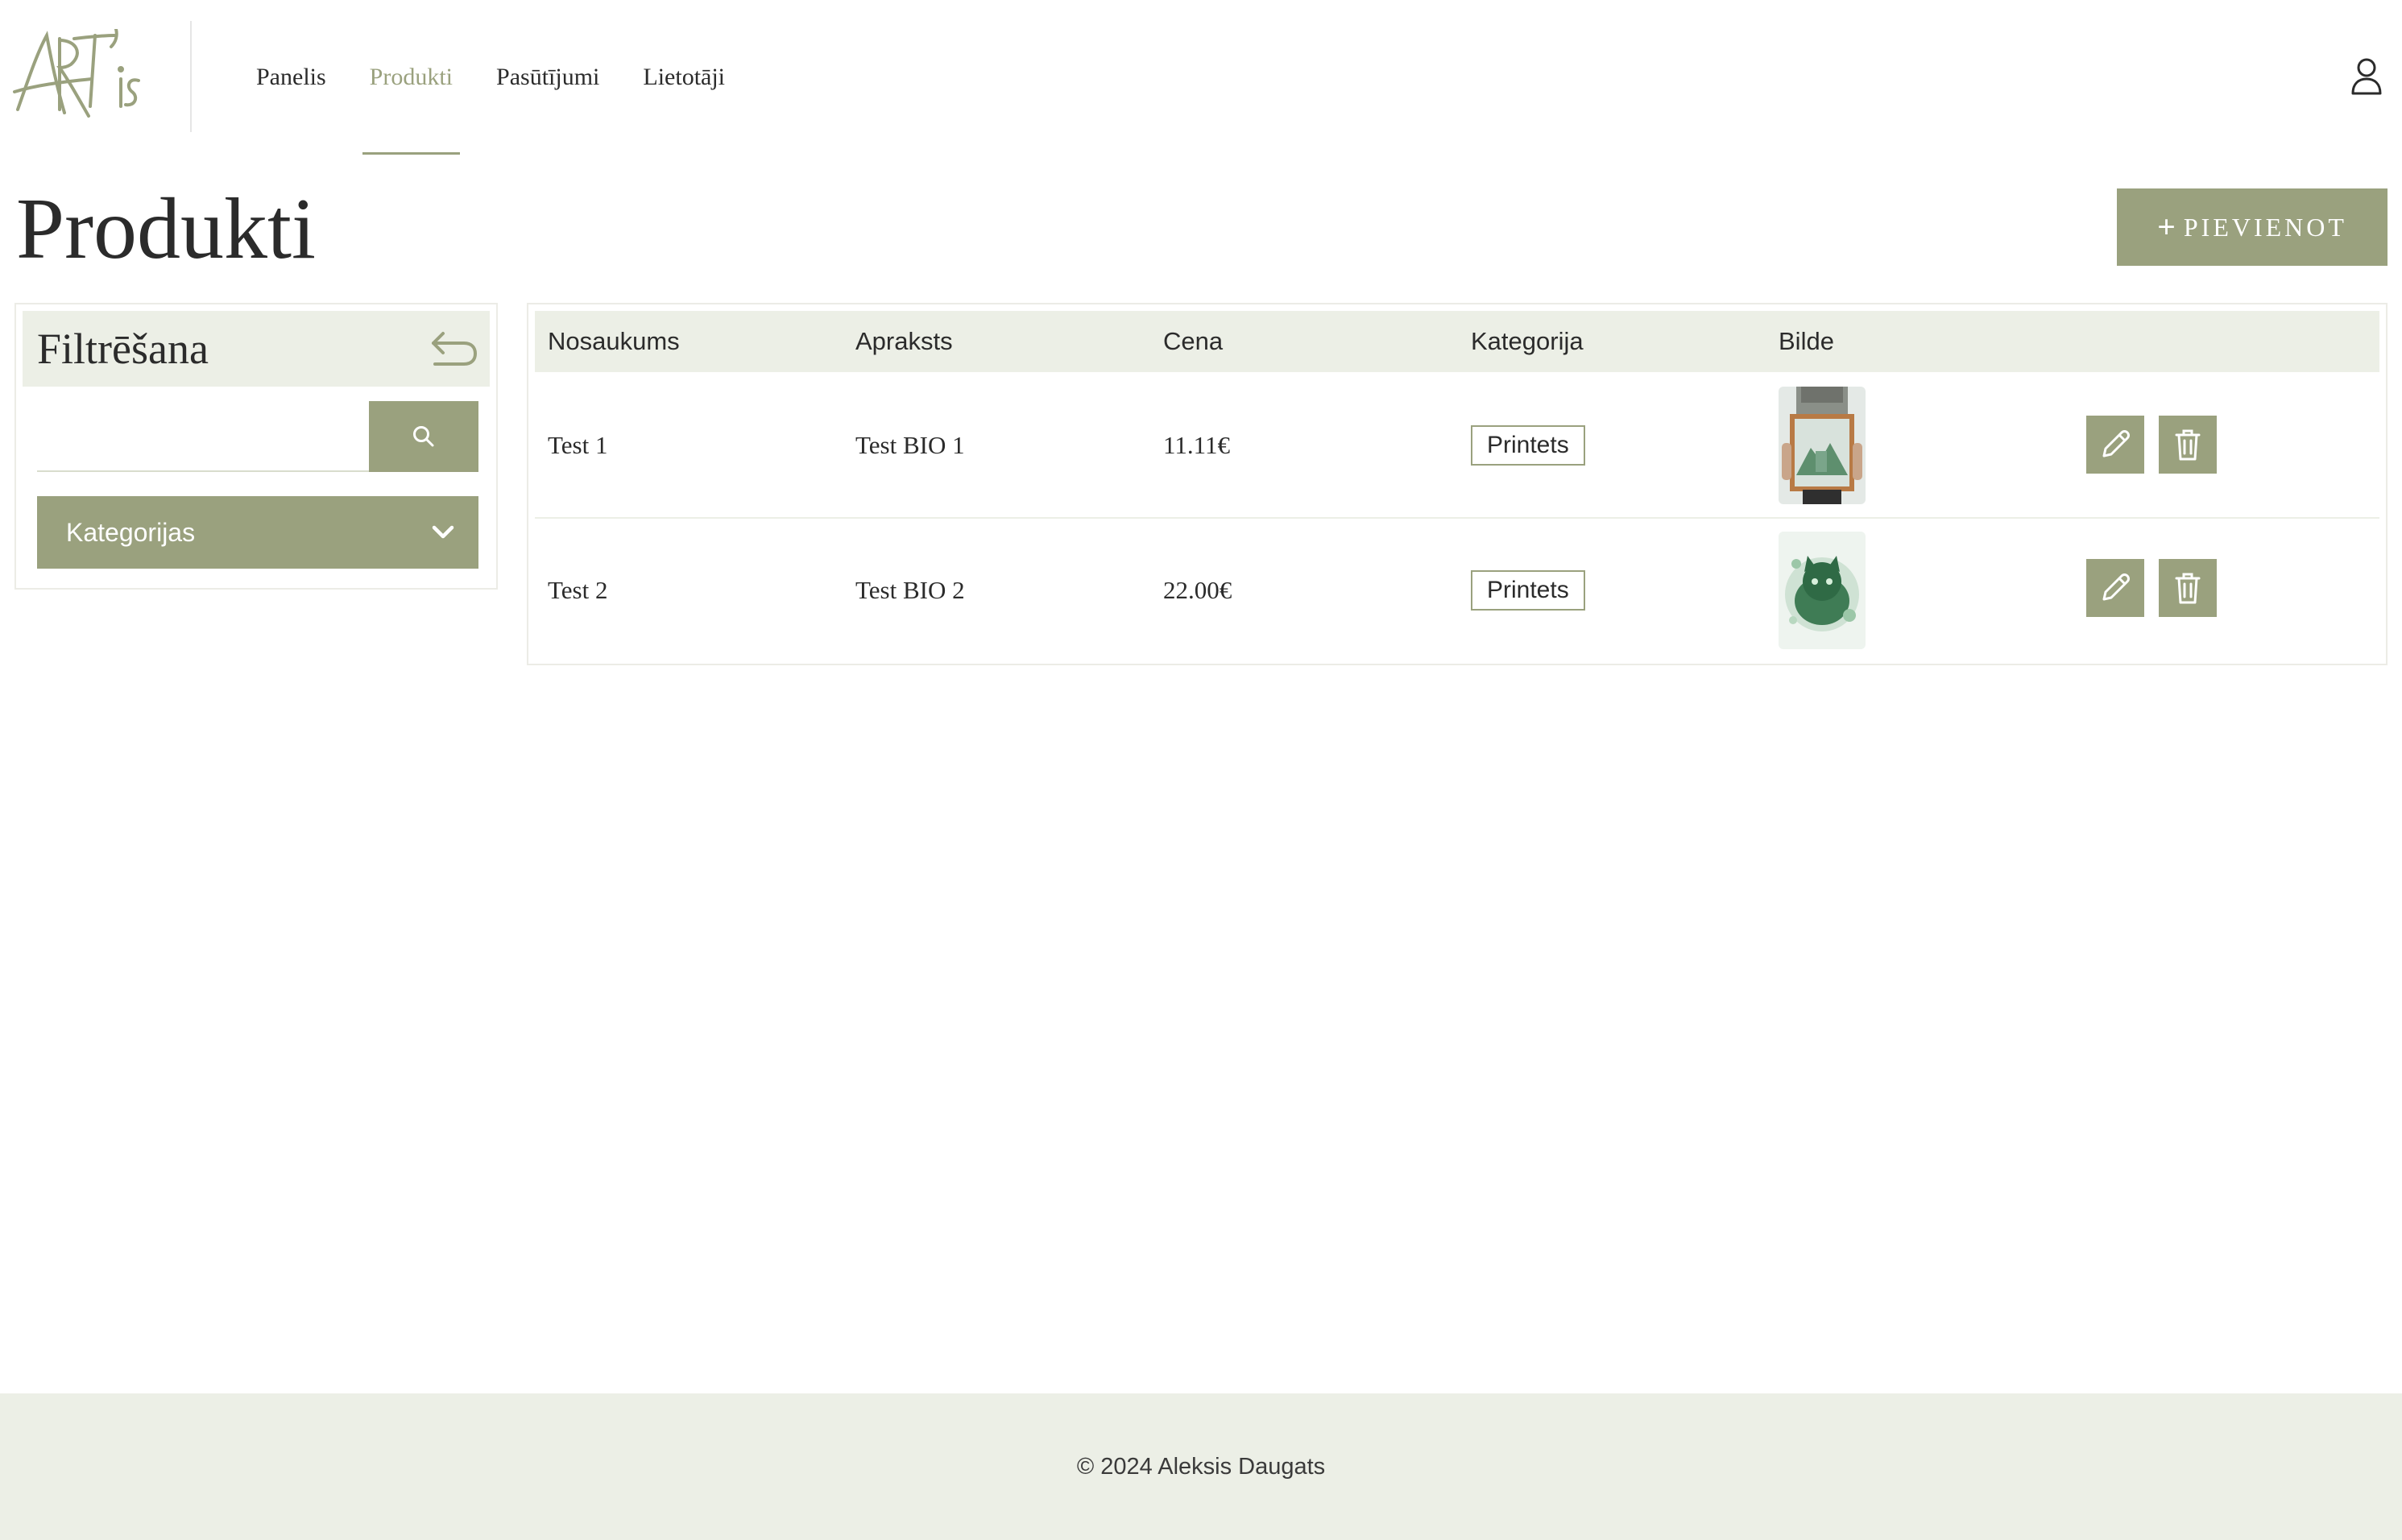 The width and height of the screenshot is (2402, 1540). I want to click on table-header: Nosaukums Apraksts Cena Kategorija Bilde, so click(1457, 341).